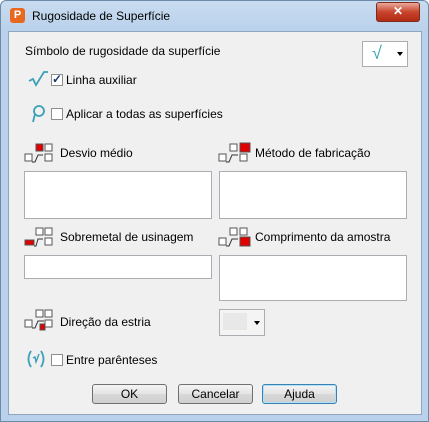 The width and height of the screenshot is (429, 422). What do you see at coordinates (101, 80) in the screenshot?
I see `aux-line-label: Linha auxiliar` at bounding box center [101, 80].